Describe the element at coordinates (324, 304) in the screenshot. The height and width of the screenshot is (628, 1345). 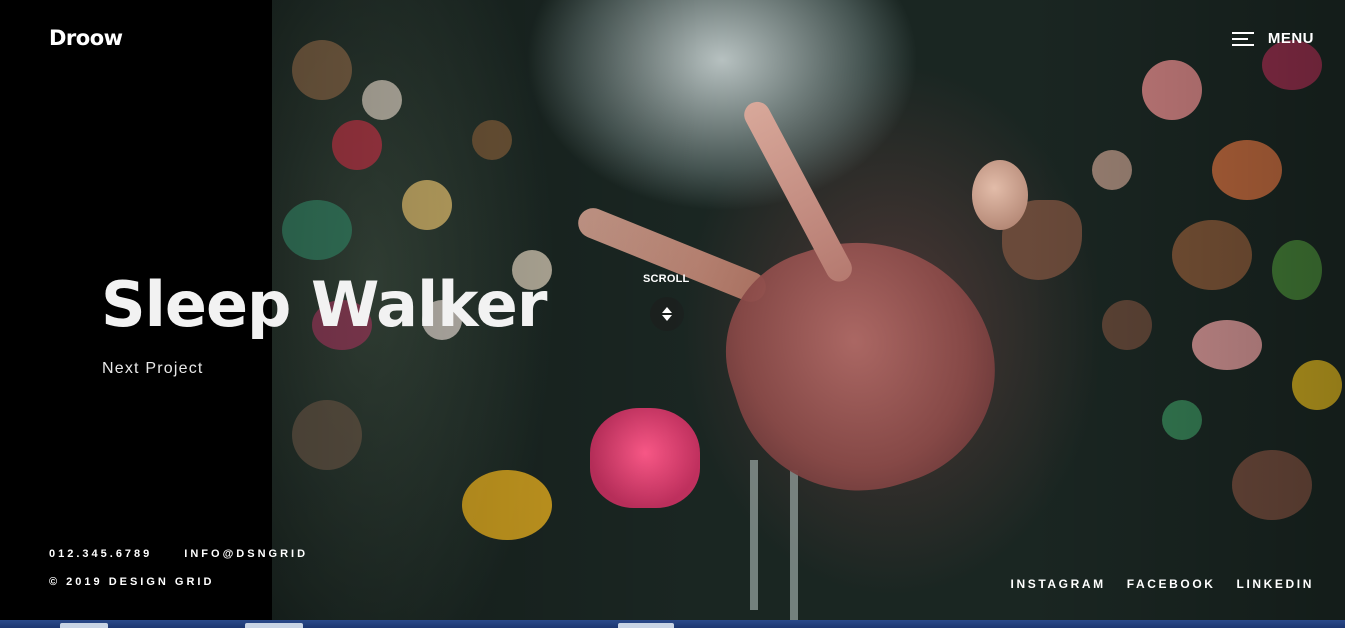
I see `page-title: Sleep Walker` at that location.